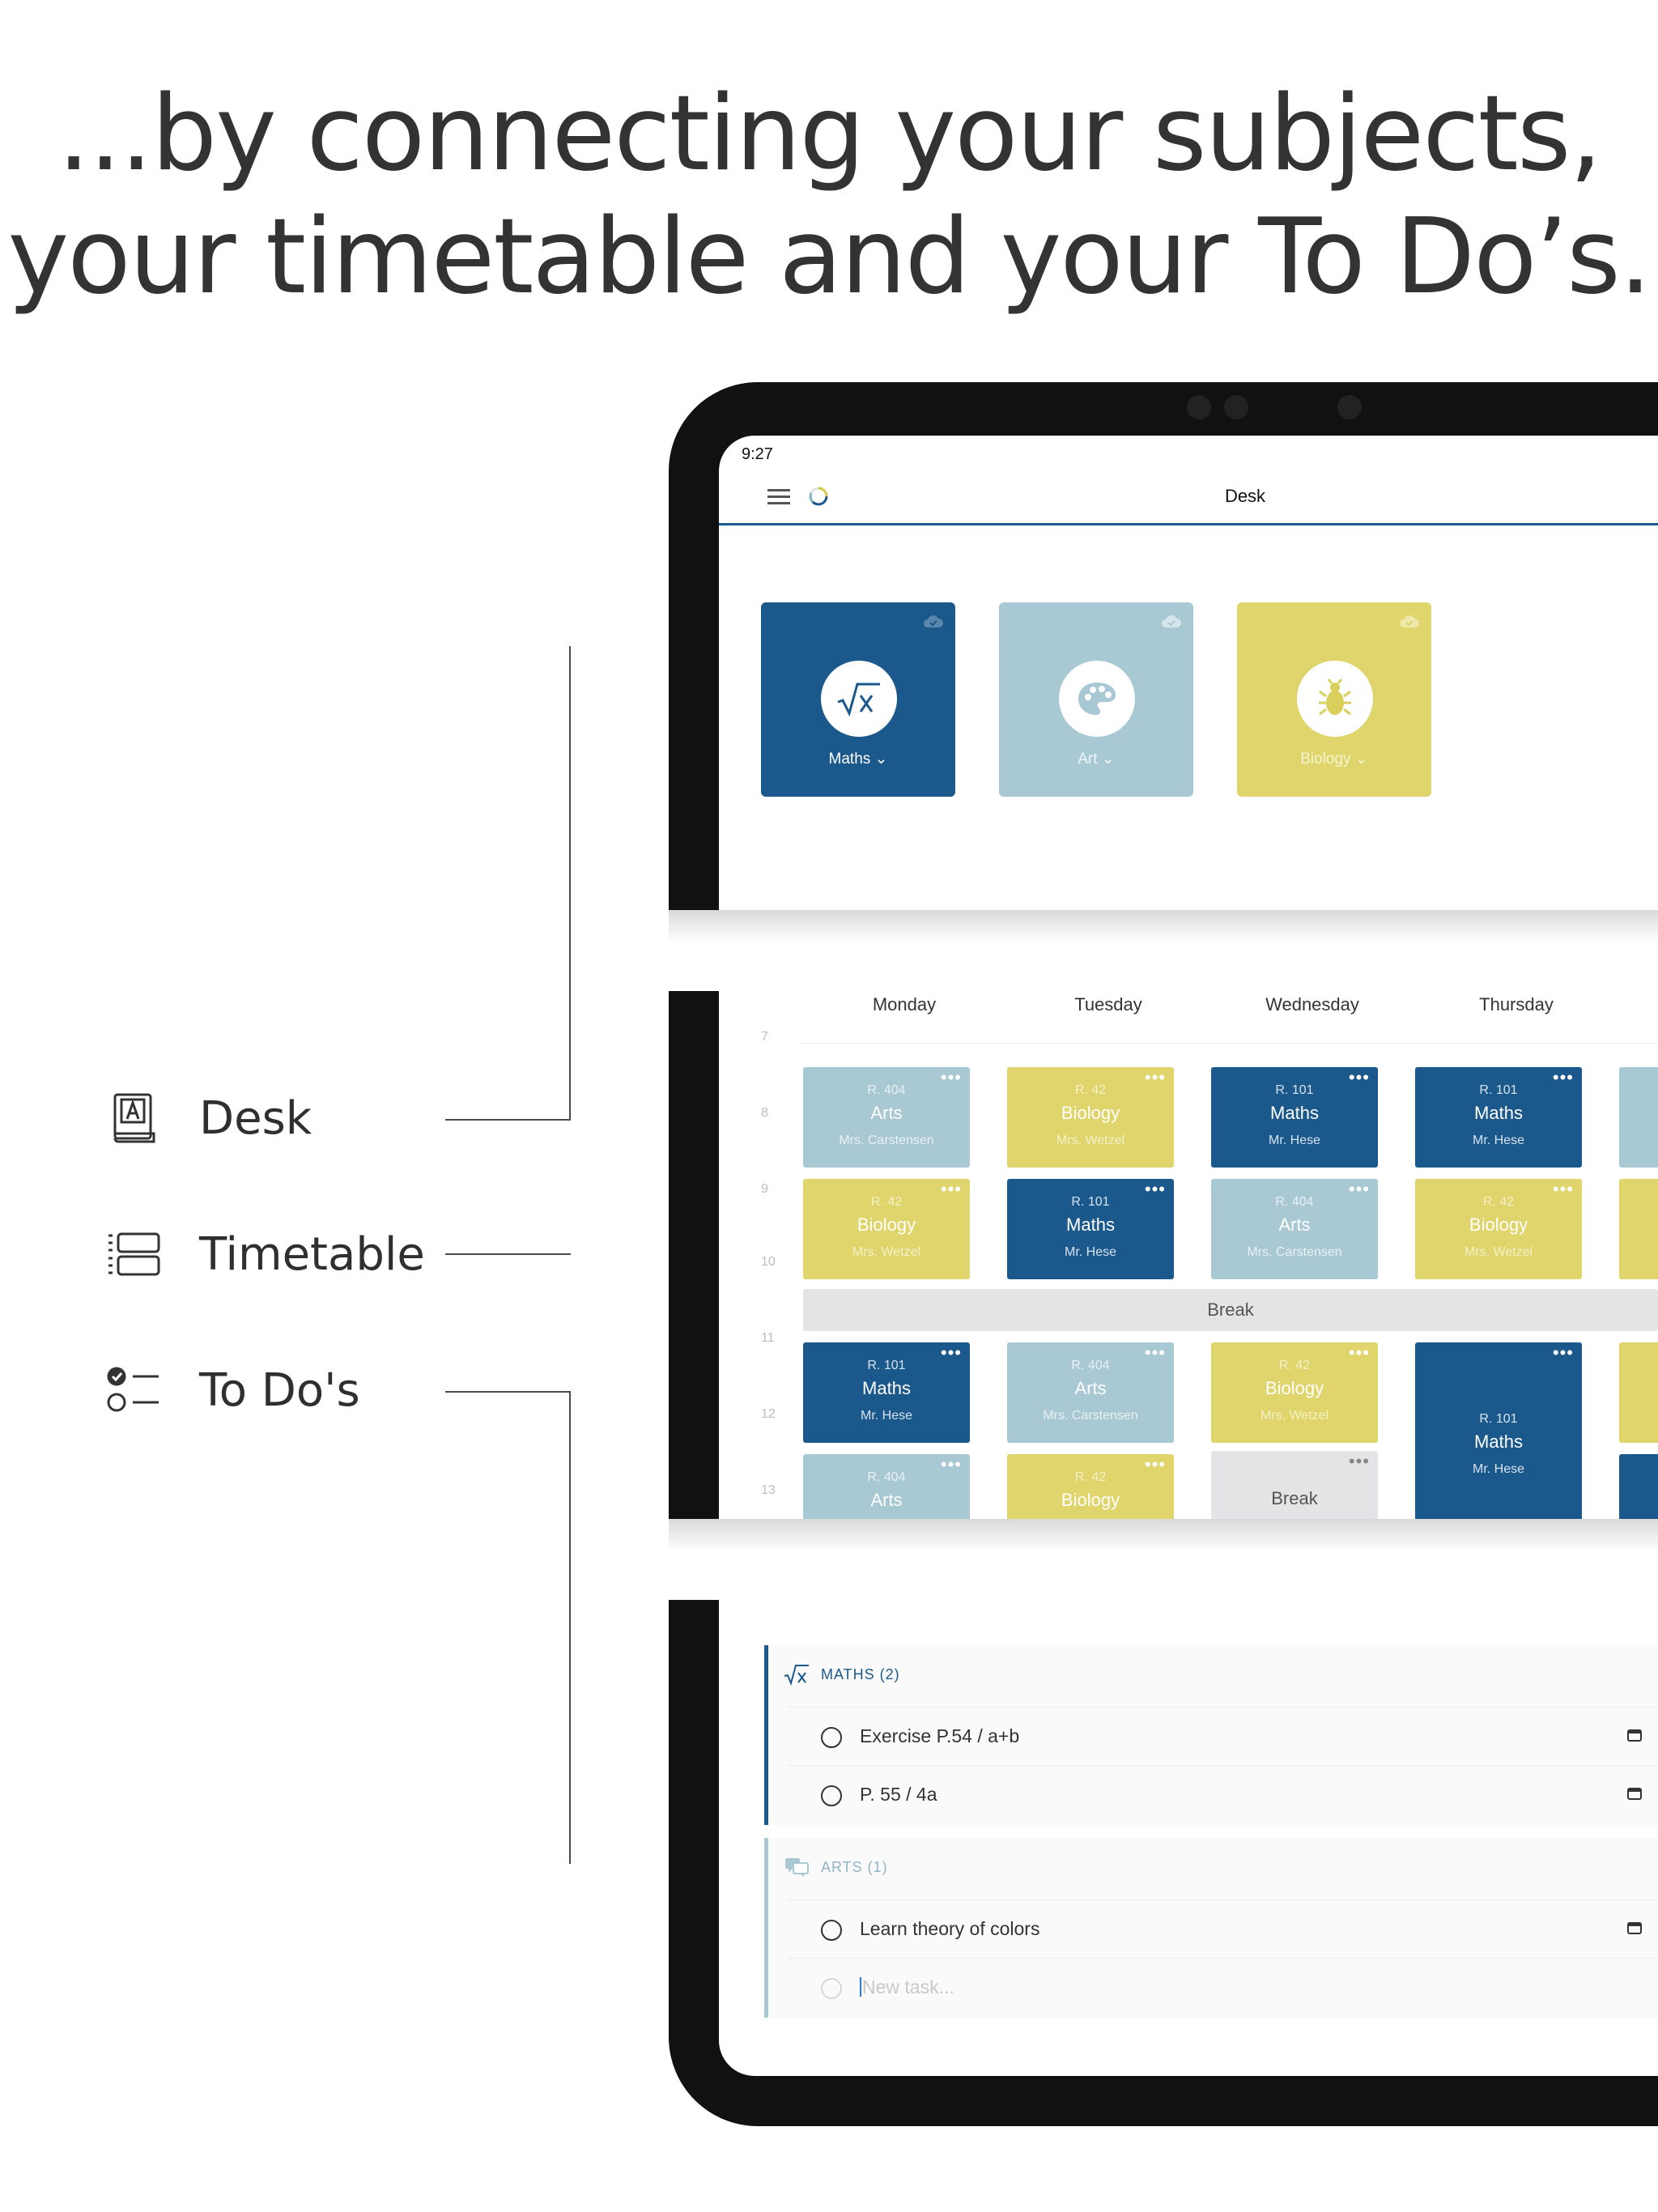  Describe the element at coordinates (939, 1736) in the screenshot. I see `task-label: Exercise P.54 / a+b` at that location.